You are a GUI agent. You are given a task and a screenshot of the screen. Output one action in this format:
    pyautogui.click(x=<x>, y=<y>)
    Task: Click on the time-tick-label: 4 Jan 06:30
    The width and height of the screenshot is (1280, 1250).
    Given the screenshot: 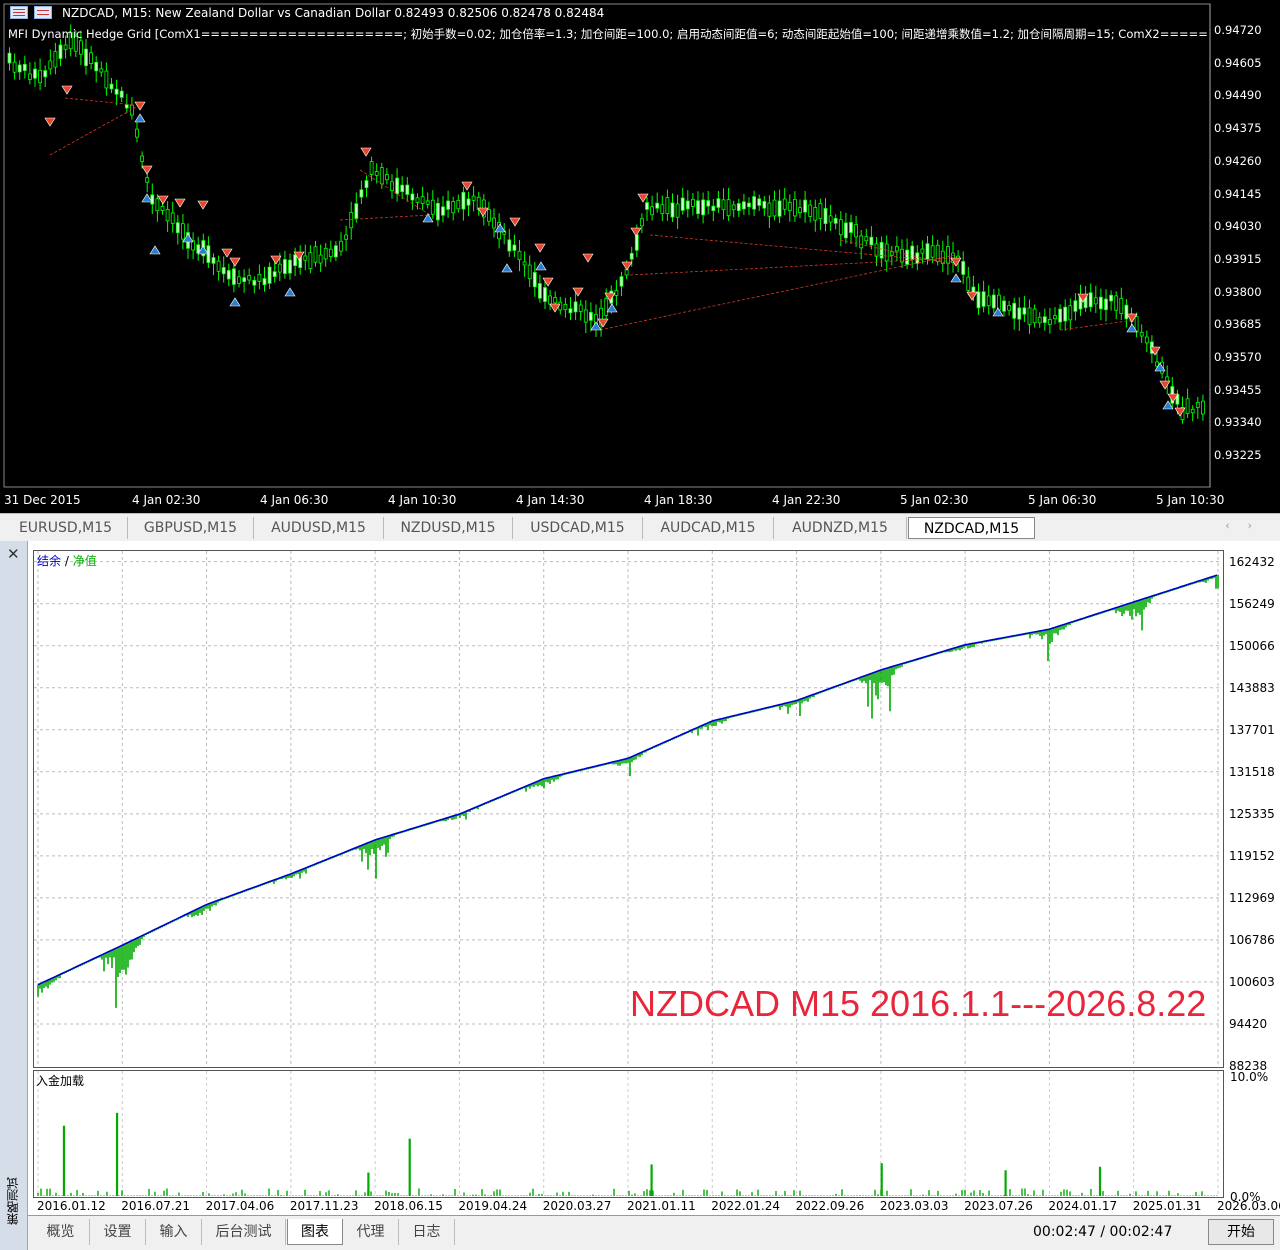 What is the action you would take?
    pyautogui.click(x=294, y=500)
    